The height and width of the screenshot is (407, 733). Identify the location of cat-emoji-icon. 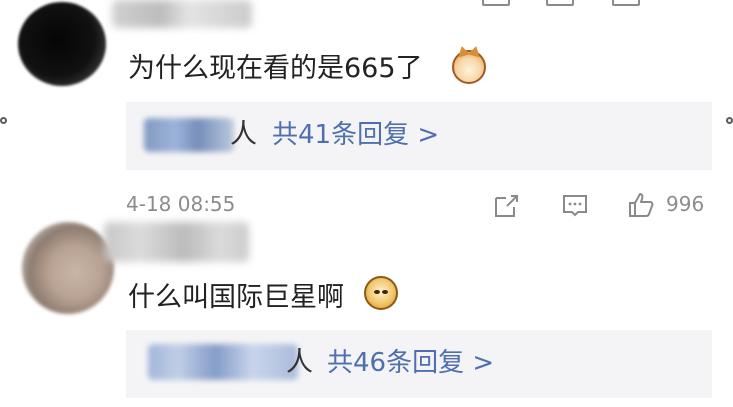
(469, 67).